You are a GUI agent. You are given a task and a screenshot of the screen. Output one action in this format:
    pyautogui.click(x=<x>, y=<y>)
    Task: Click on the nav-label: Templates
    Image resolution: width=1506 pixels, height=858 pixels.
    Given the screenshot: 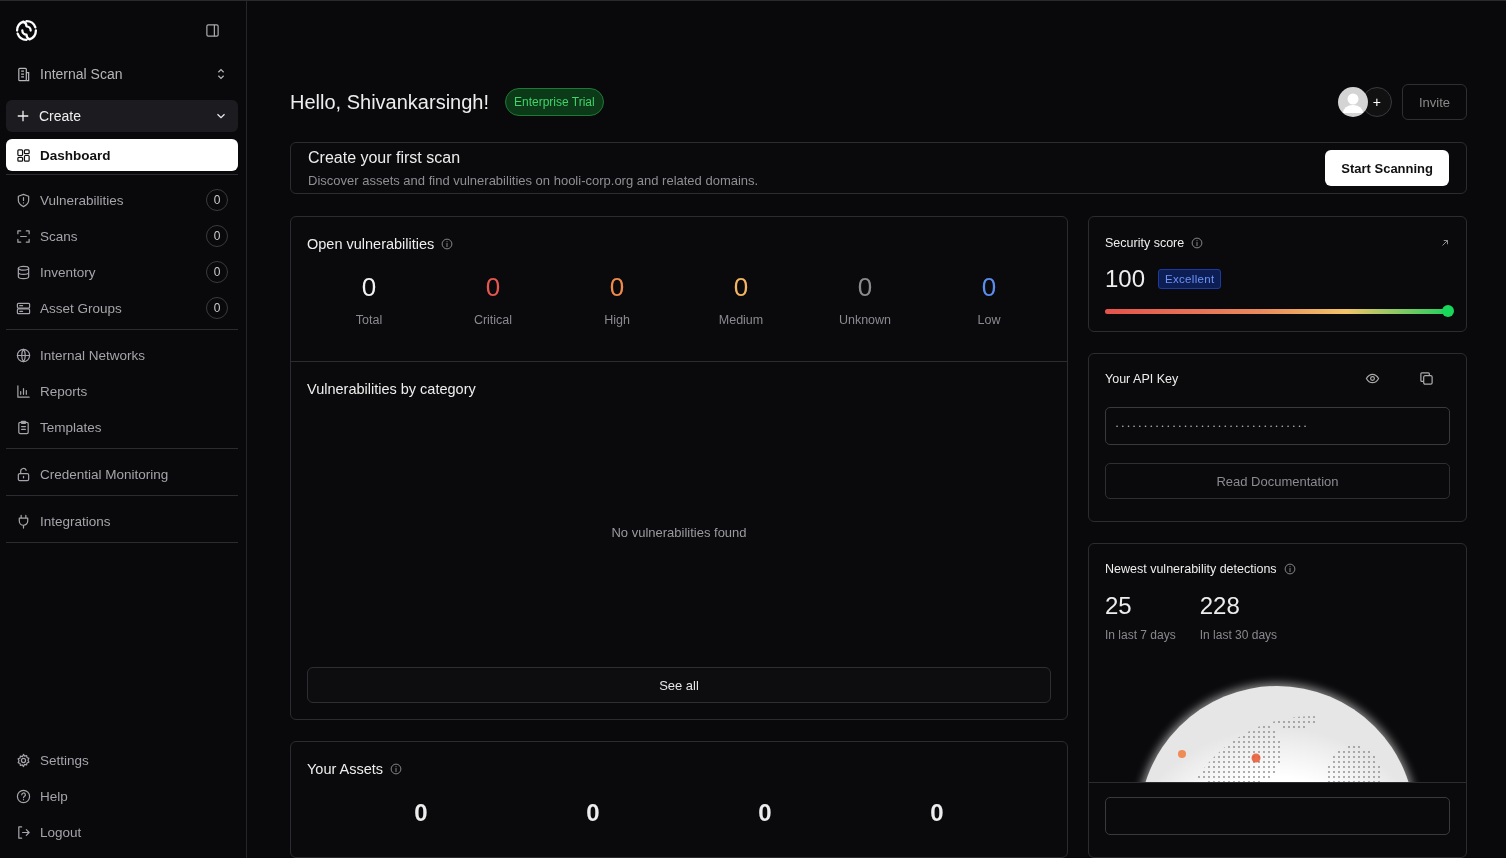 What is the action you would take?
    pyautogui.click(x=71, y=427)
    